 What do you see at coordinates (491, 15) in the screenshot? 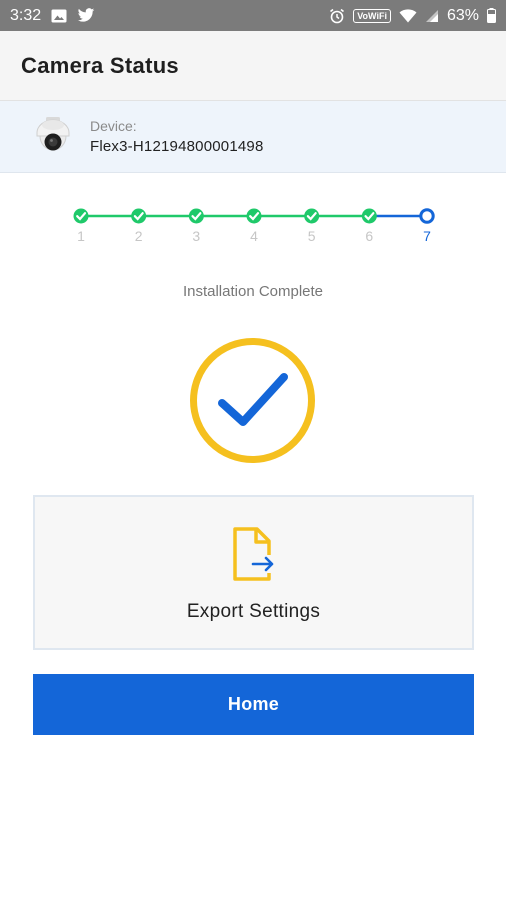
I see `battery-icon` at bounding box center [491, 15].